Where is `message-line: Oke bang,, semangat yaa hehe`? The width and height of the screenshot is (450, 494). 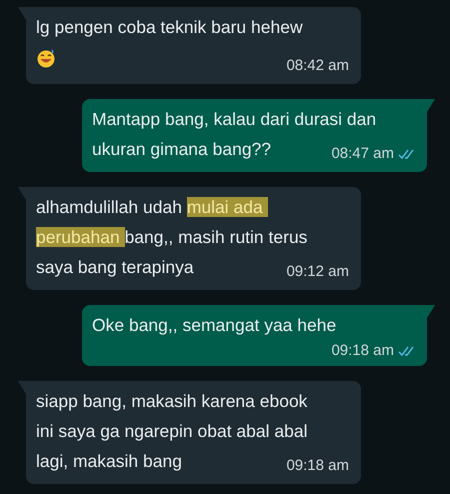
message-line: Oke bang,, semangat yaa hehe is located at coordinates (214, 325).